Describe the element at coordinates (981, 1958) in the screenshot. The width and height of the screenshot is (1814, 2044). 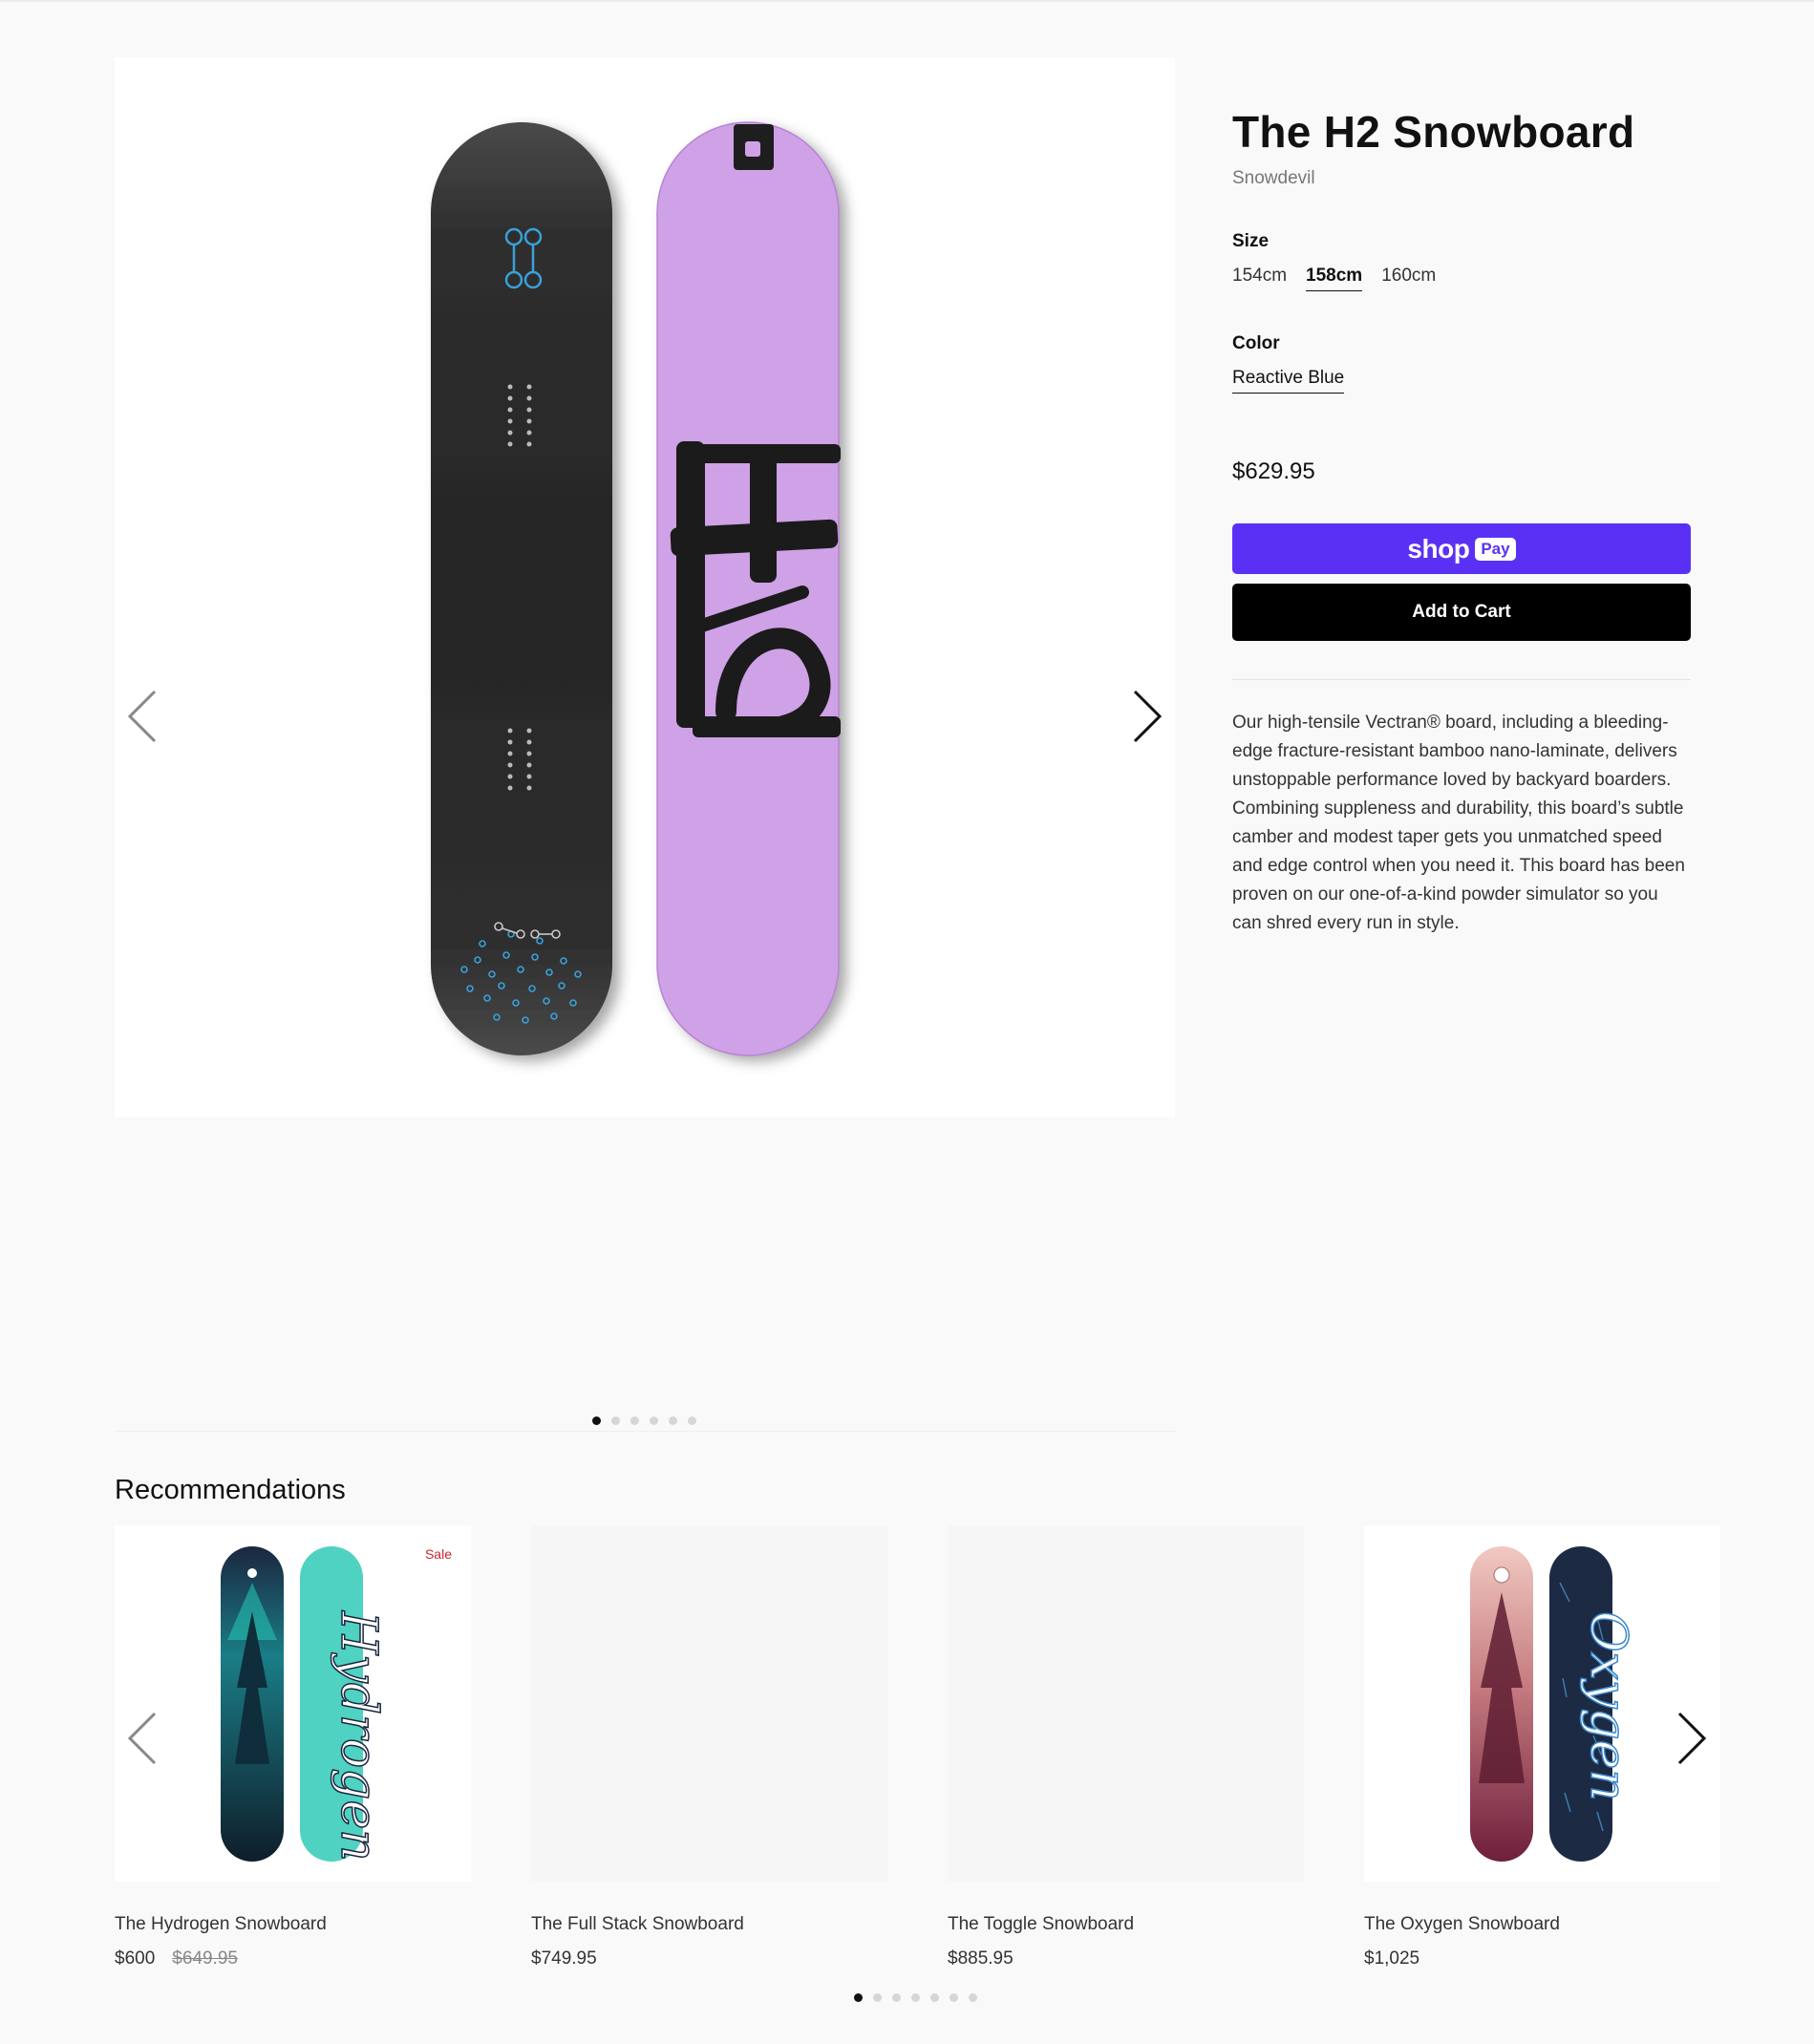
I see `product-card-price: $885.95` at that location.